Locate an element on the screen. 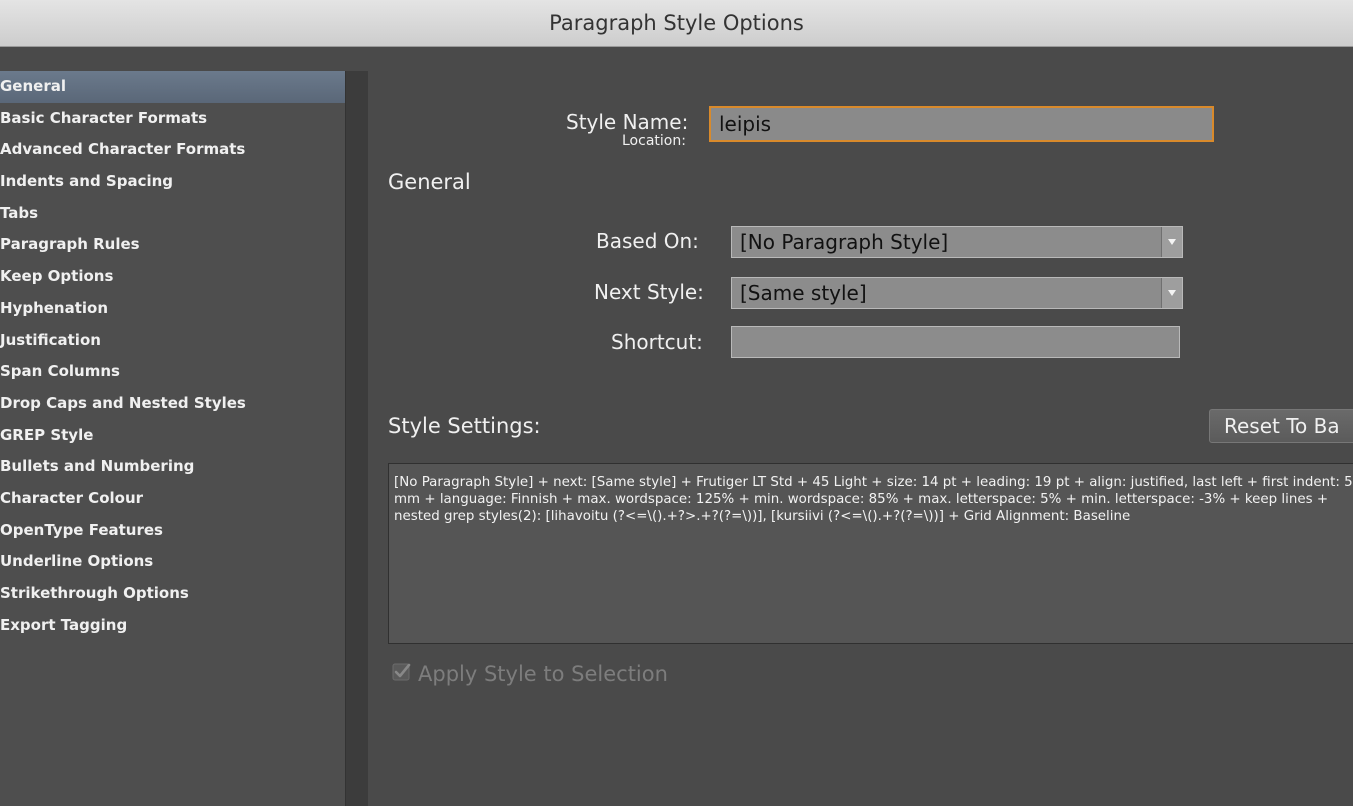 The height and width of the screenshot is (806, 1353). sidebar-item-span-columns: Span Columns is located at coordinates (172, 372).